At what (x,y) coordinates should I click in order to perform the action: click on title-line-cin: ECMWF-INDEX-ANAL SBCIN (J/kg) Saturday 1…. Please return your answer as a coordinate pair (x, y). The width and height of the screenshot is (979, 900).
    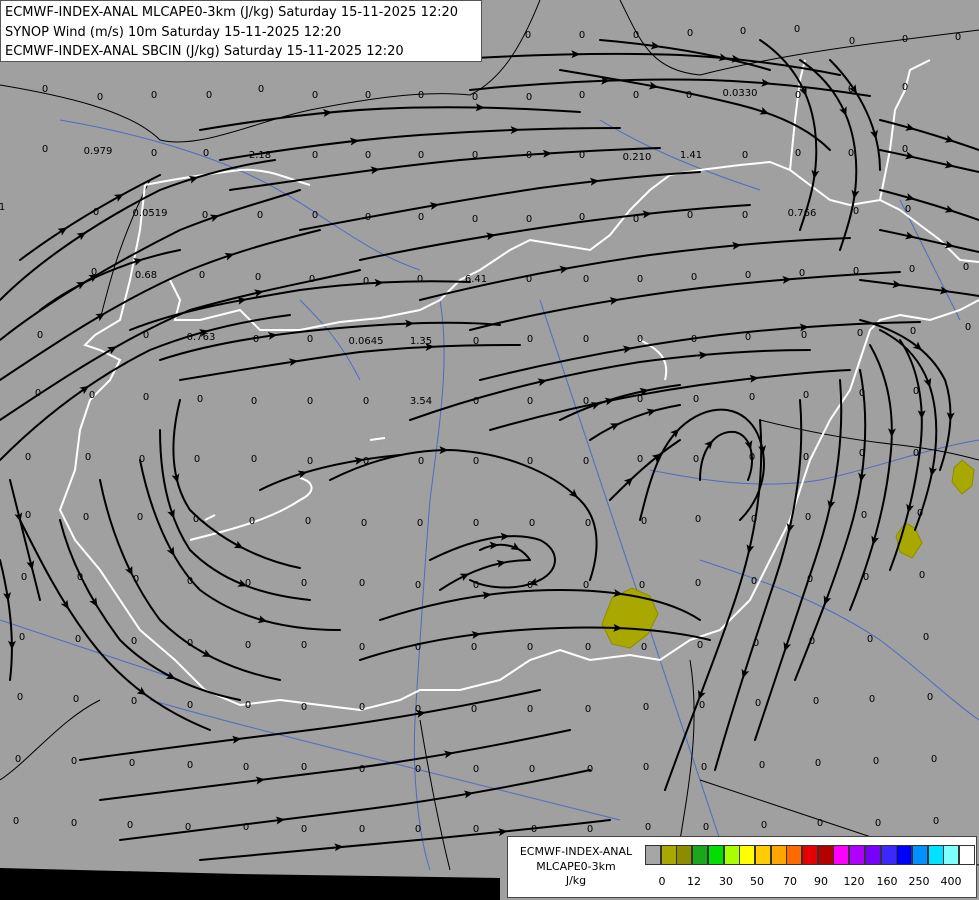
    Looking at the image, I should click on (204, 51).